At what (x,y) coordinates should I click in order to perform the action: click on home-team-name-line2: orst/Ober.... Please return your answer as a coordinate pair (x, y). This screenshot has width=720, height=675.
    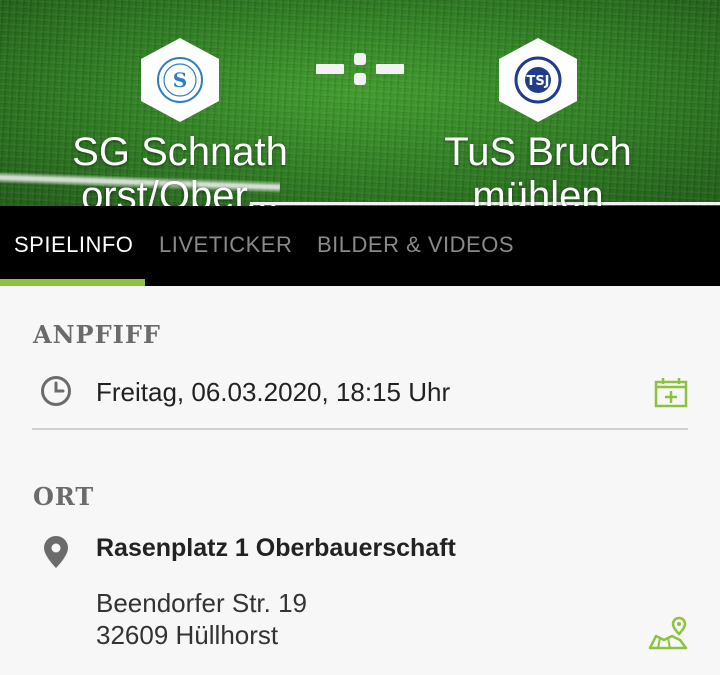
    Looking at the image, I should click on (180, 190).